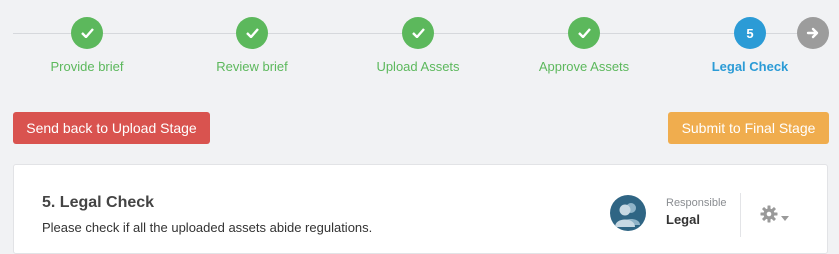 The image size is (839, 254). What do you see at coordinates (813, 33) in the screenshot?
I see `arrow-right-icon` at bounding box center [813, 33].